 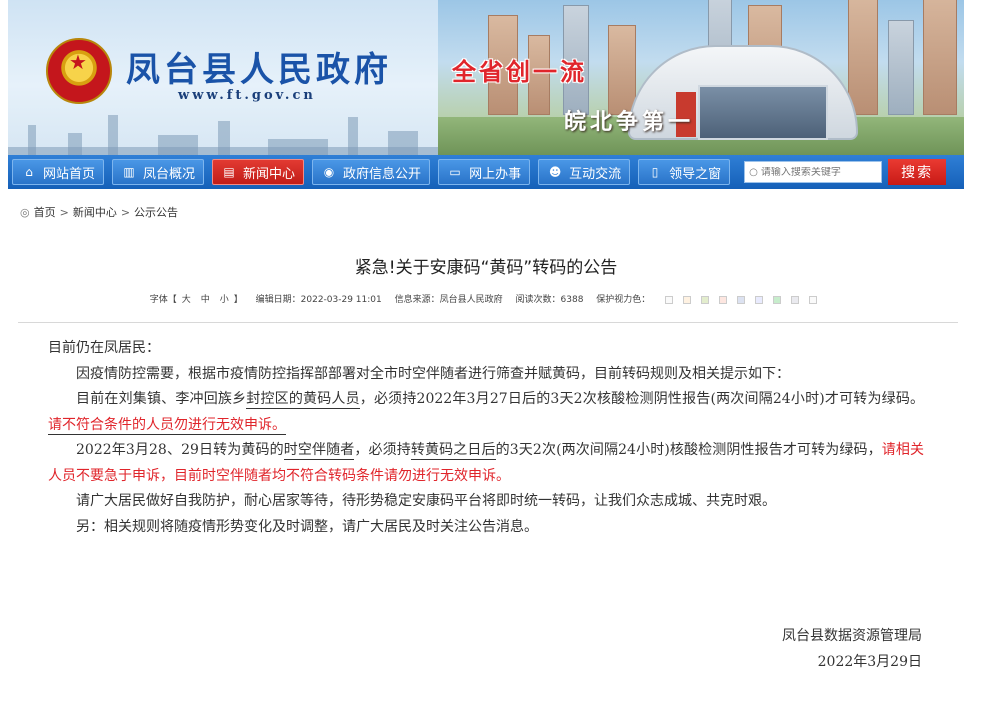 What do you see at coordinates (595, 174) in the screenshot?
I see `nav-item-label: 互动交流` at bounding box center [595, 174].